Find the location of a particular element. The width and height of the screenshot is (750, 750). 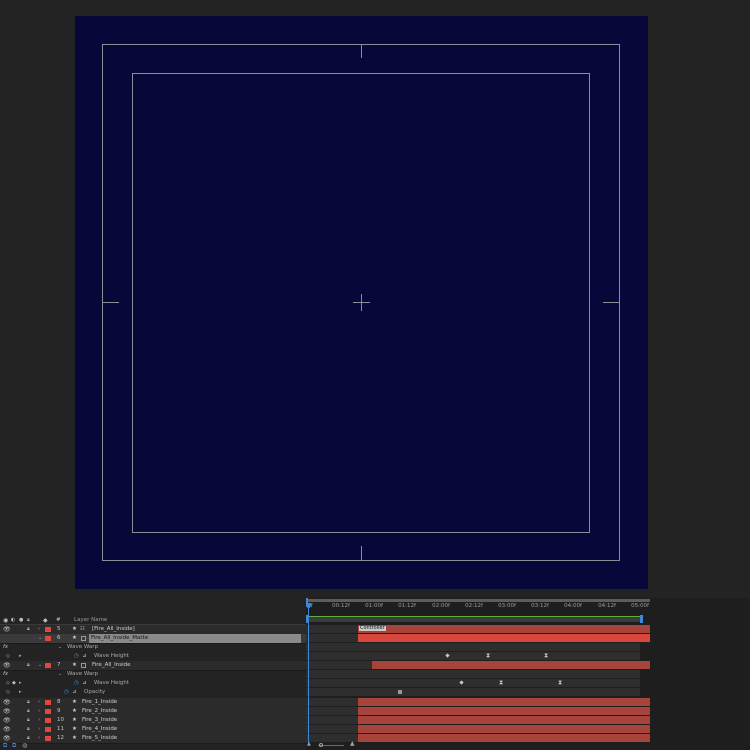

playhead-line is located at coordinates (308, 675).